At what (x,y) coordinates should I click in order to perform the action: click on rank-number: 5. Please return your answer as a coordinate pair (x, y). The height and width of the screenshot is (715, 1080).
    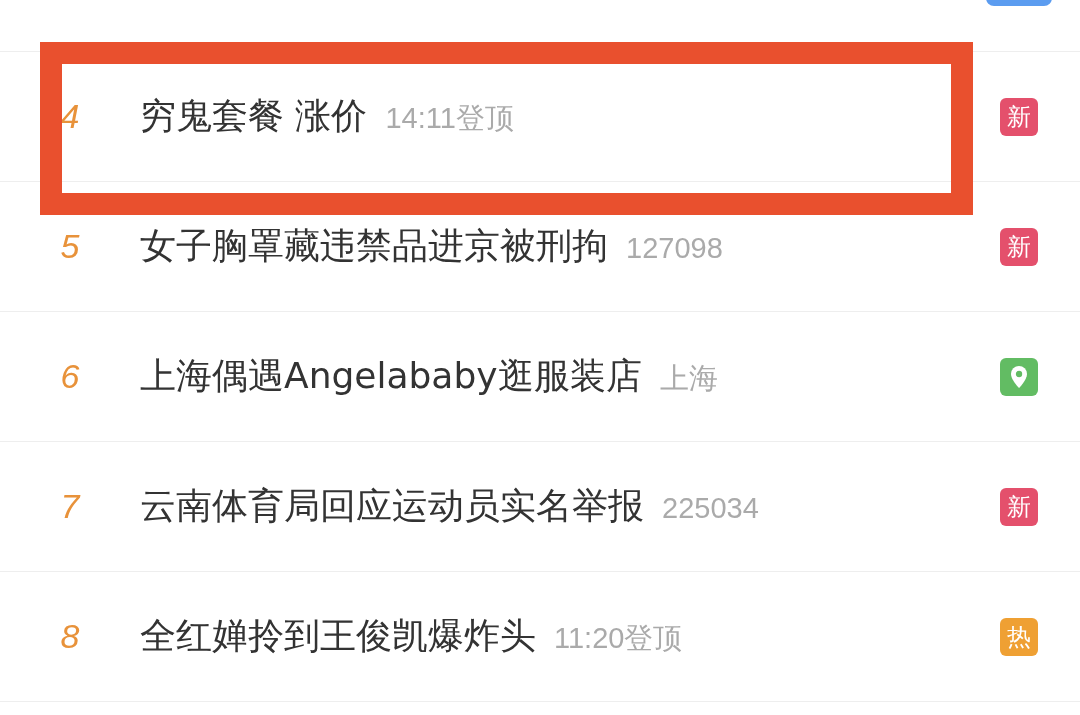
    Looking at the image, I should click on (70, 246).